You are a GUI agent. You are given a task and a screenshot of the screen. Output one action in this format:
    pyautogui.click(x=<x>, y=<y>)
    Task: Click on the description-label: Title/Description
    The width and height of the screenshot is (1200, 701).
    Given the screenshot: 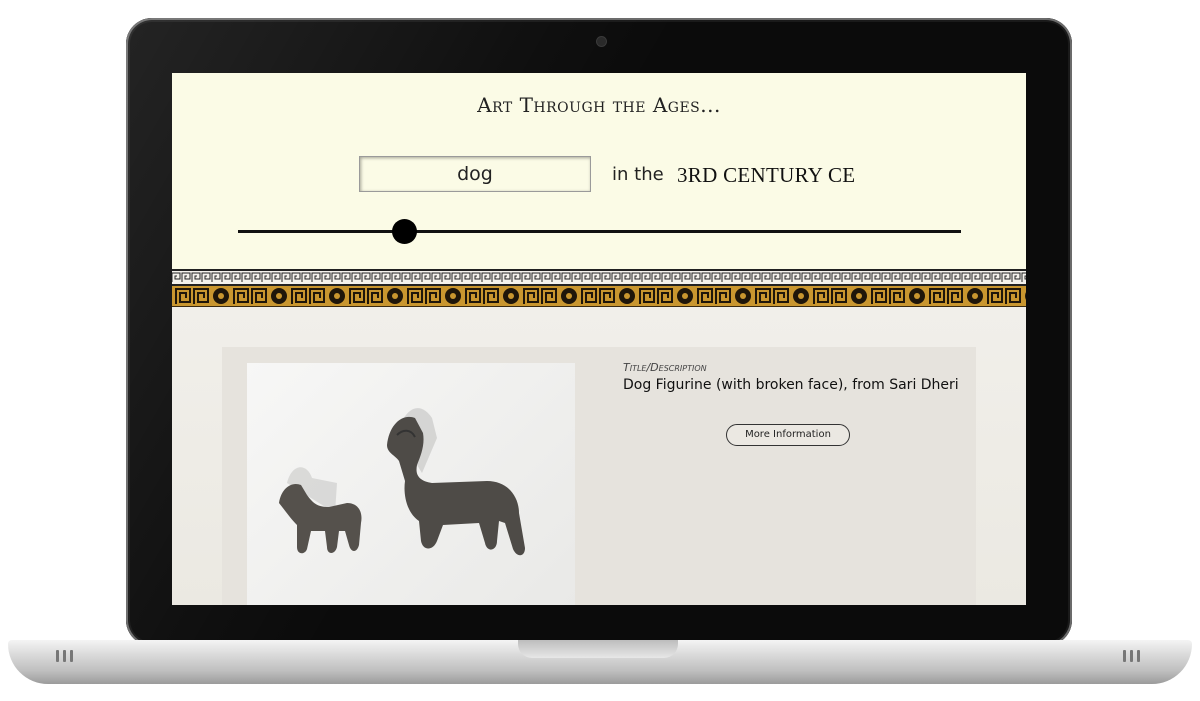 What is the action you would take?
    pyautogui.click(x=665, y=367)
    